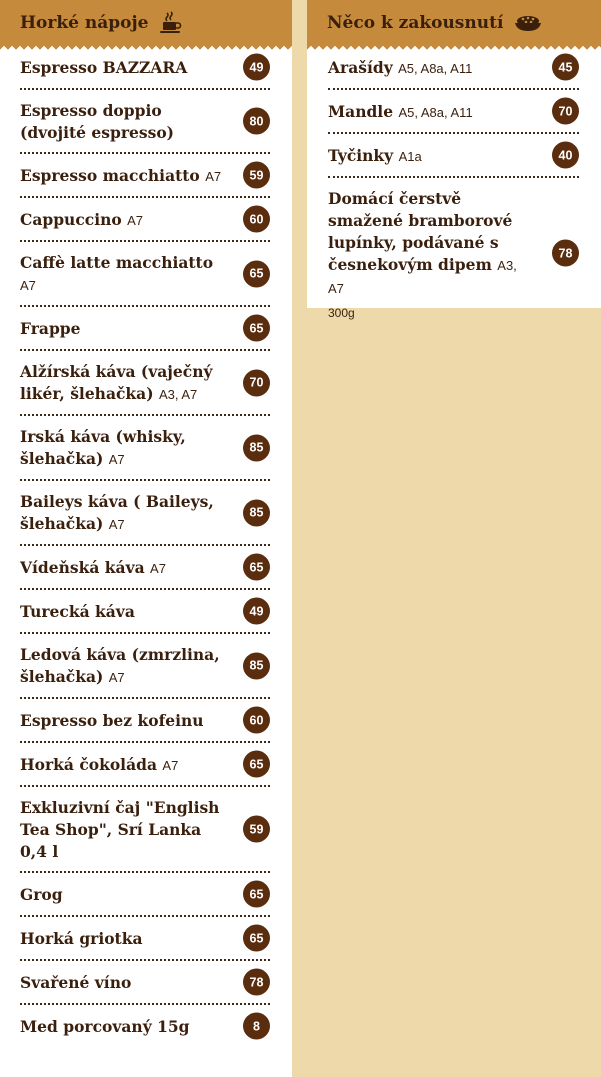 This screenshot has height=1077, width=601. Describe the element at coordinates (122, 895) in the screenshot. I see `item-name: Grog` at that location.